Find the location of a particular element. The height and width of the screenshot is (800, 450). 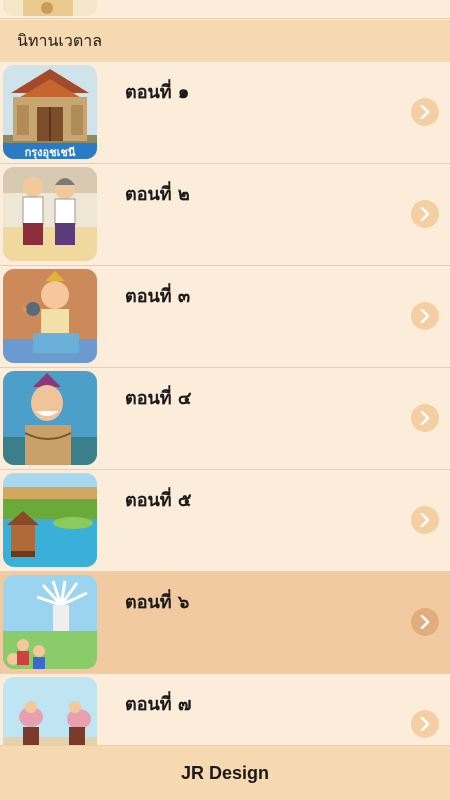

old-man-thumbnail is located at coordinates (50, 418).